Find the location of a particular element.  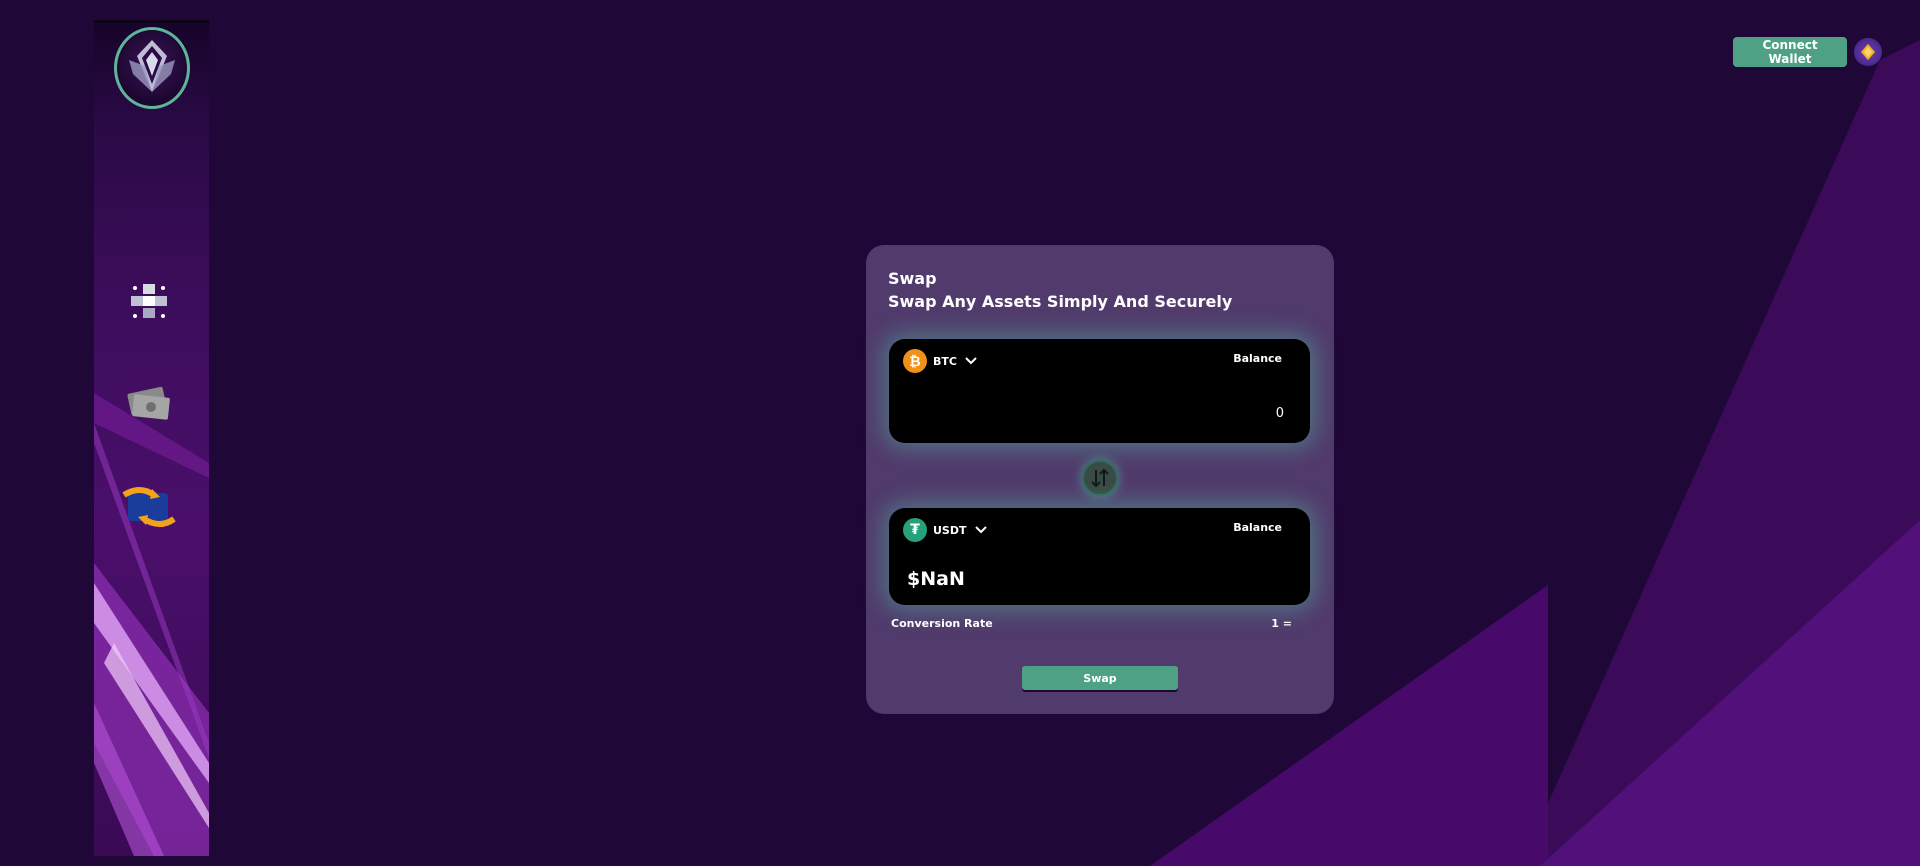

diamond-icon is located at coordinates (1868, 52).